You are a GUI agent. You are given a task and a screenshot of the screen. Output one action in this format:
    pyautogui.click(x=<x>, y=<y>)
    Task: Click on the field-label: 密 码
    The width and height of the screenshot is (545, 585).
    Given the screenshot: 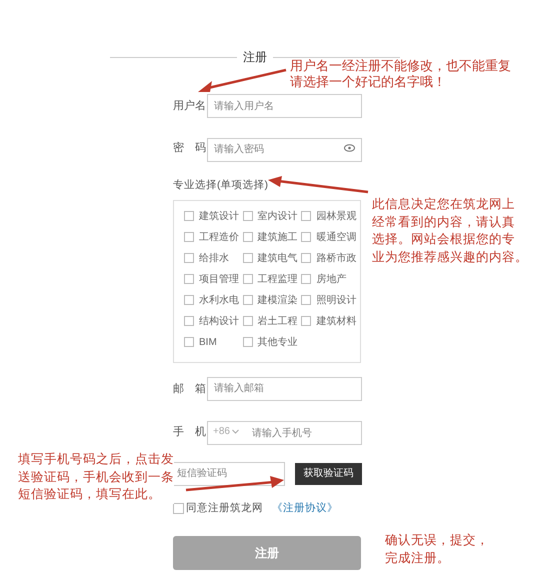 What is the action you would take?
    pyautogui.click(x=190, y=148)
    